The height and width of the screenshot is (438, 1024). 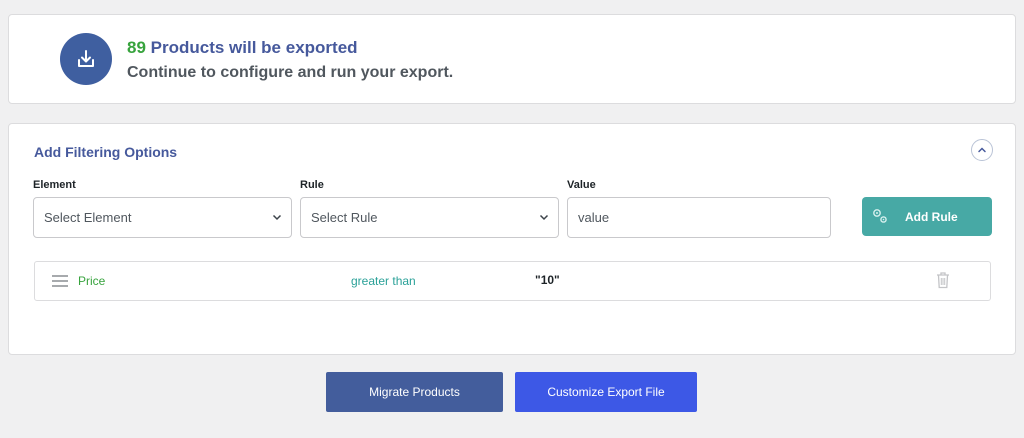 I want to click on collapse-button, so click(x=982, y=150).